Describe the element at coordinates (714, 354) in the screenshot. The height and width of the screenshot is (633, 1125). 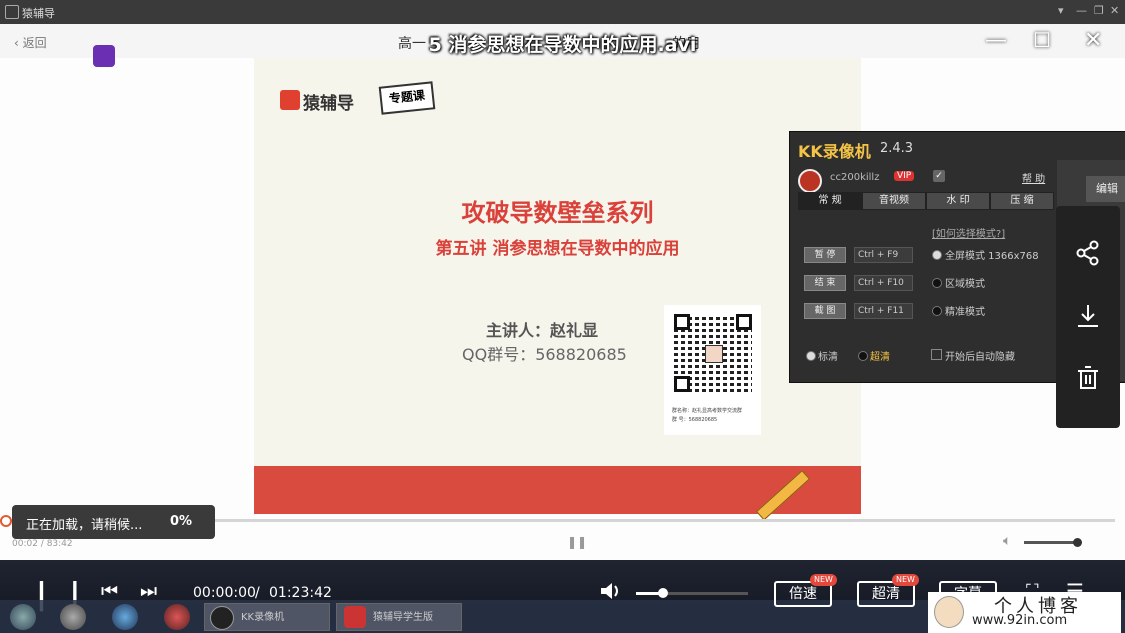
I see `qr-center-avatar-icon` at that location.